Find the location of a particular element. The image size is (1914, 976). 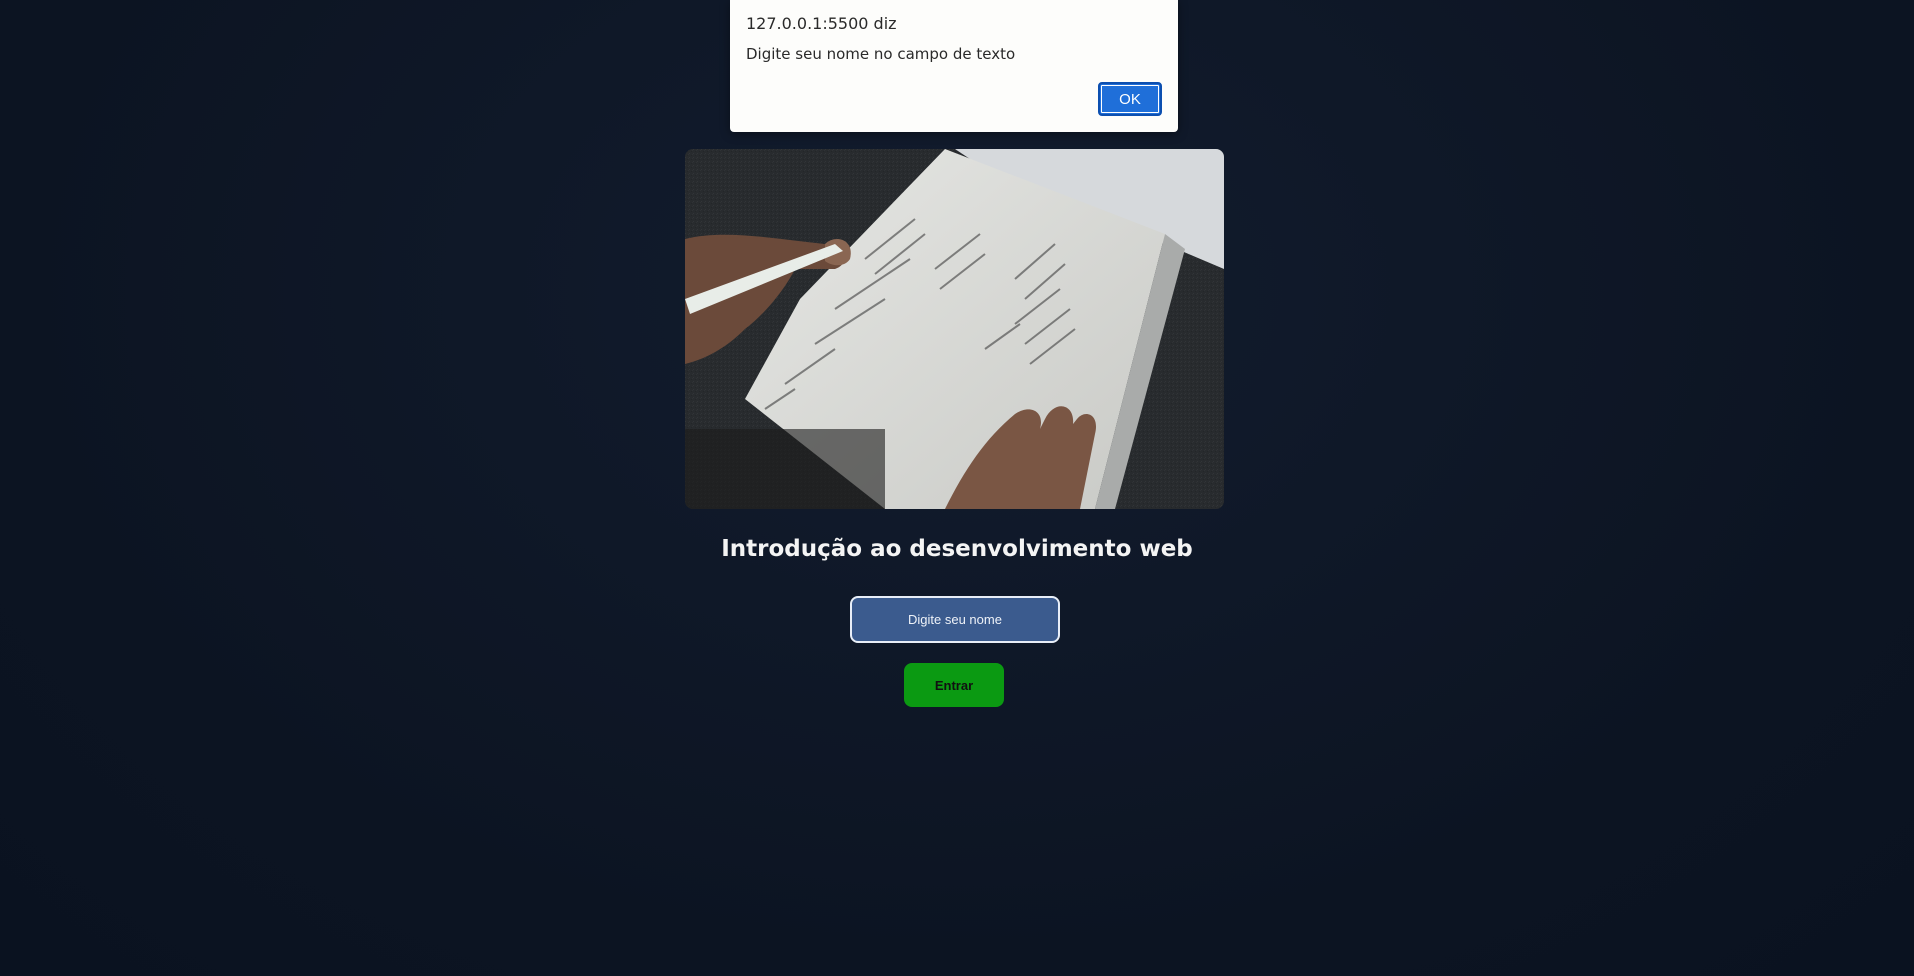

name-input is located at coordinates (955, 619).